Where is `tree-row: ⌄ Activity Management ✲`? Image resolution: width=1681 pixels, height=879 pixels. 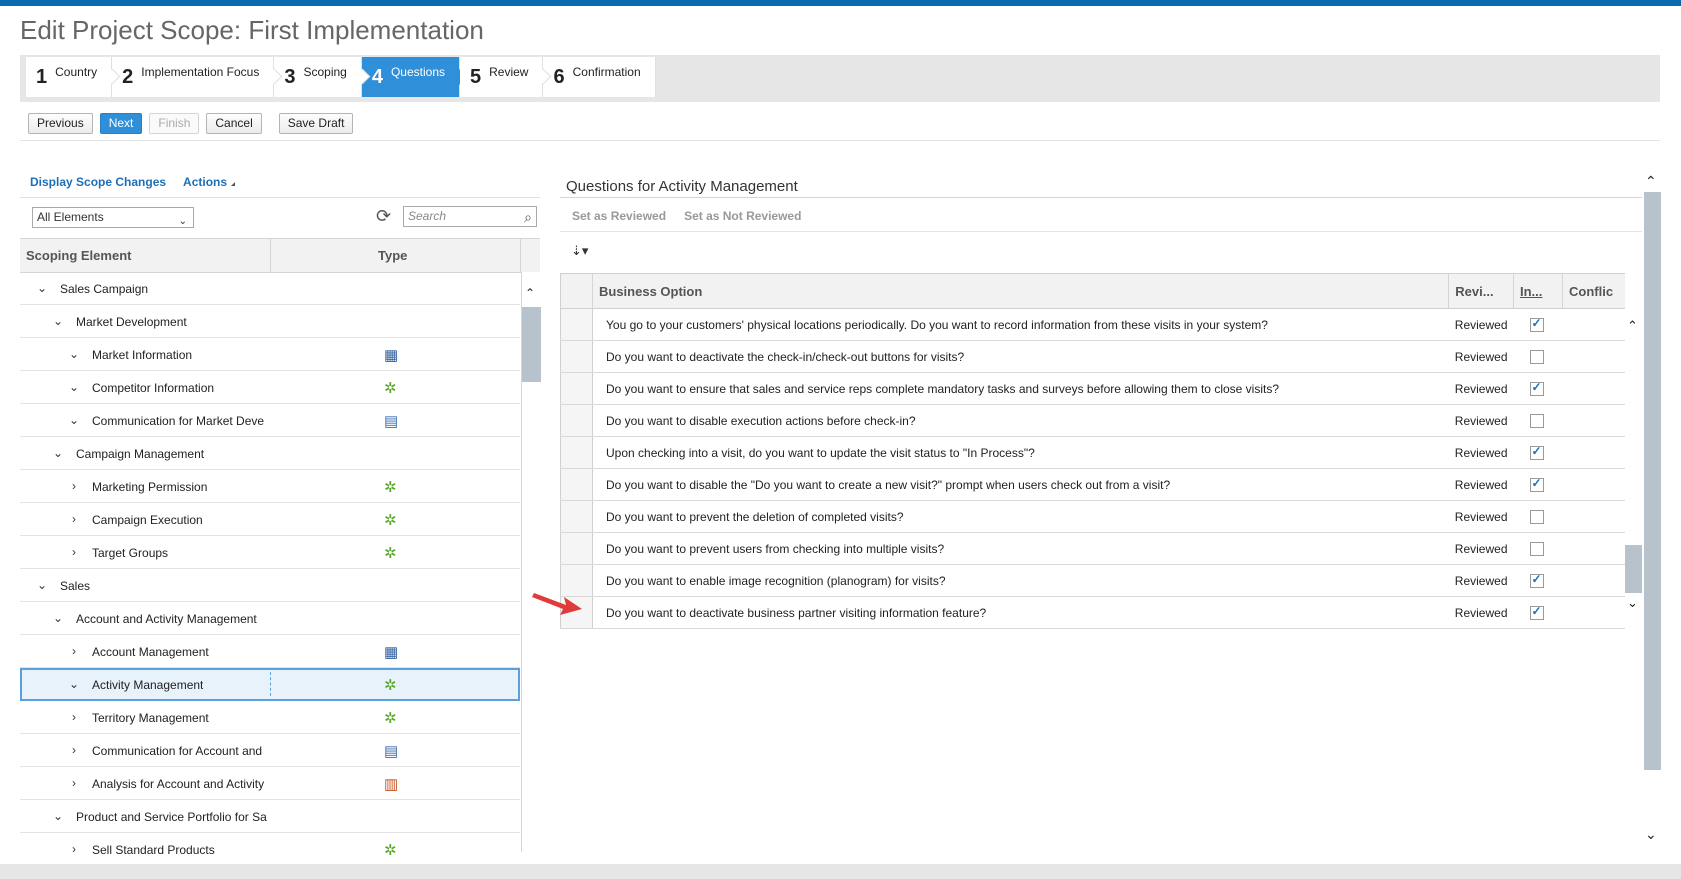
tree-row: ⌄ Activity Management ✲ is located at coordinates (270, 684).